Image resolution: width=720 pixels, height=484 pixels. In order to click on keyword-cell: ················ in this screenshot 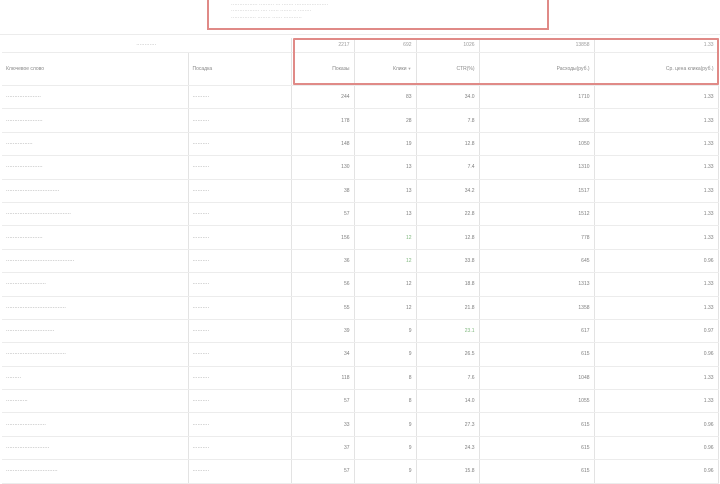, I will do `click(95, 144)`.